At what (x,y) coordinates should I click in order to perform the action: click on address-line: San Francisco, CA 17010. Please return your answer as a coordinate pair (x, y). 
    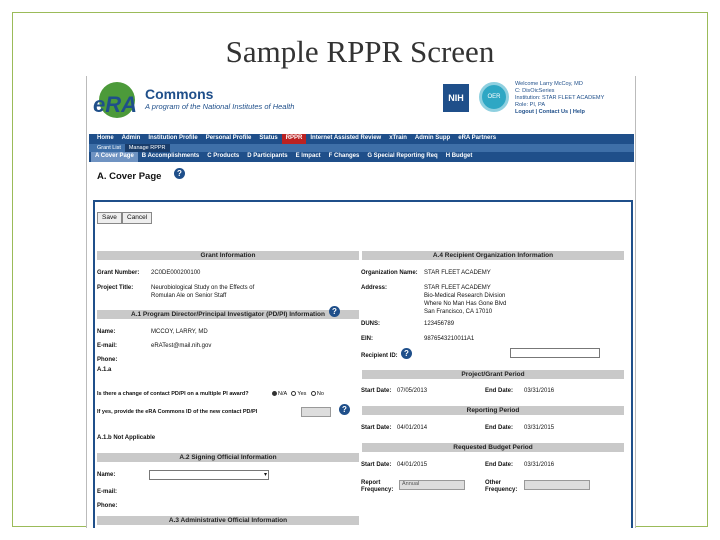
    Looking at the image, I should click on (458, 312).